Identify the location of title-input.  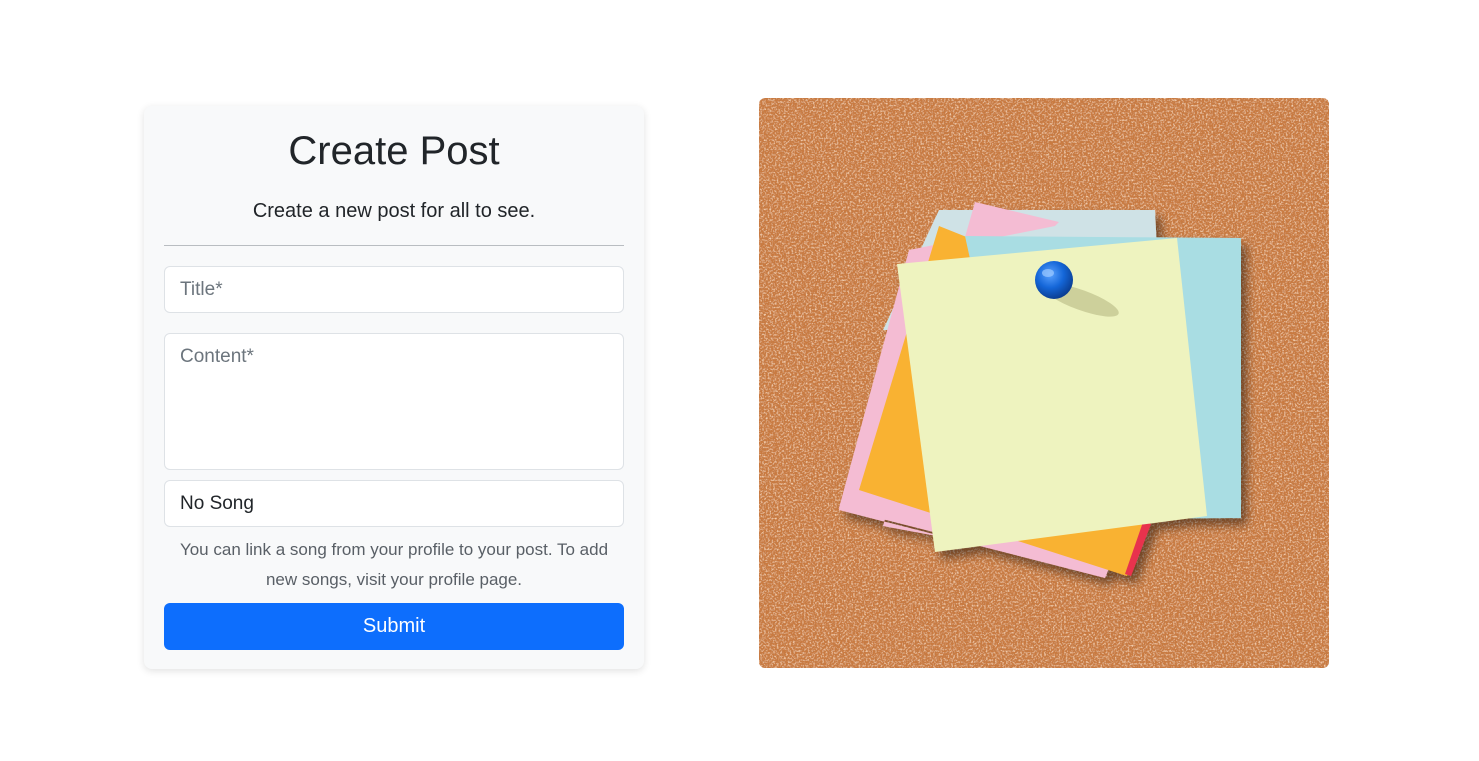
(394, 289).